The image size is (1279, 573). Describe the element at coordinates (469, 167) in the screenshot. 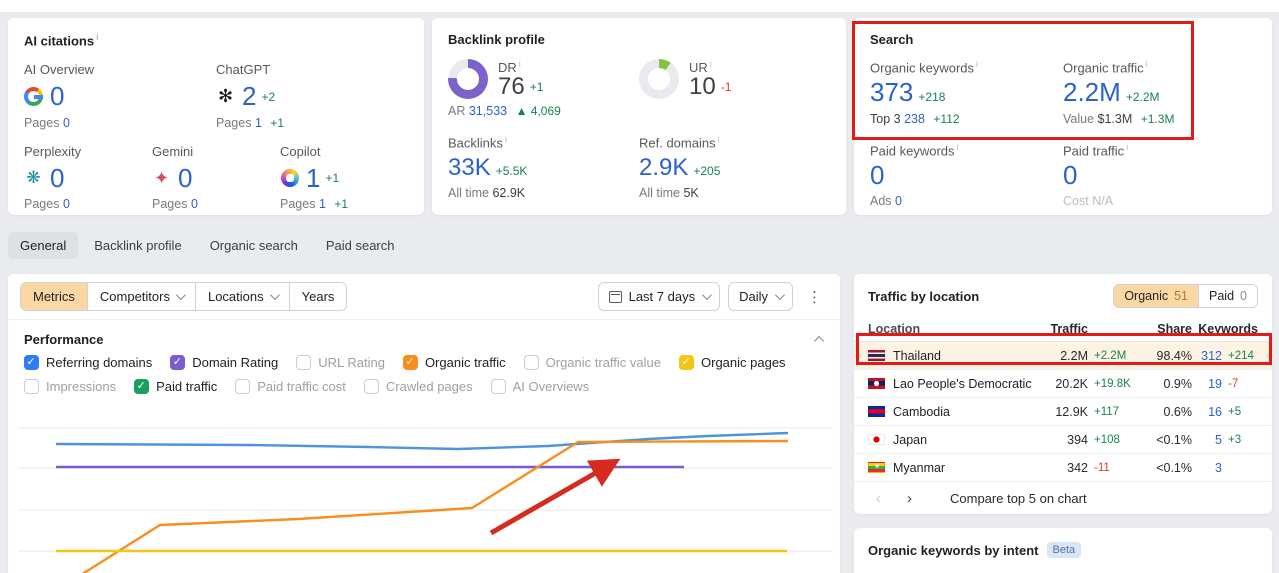

I see `backlinks-value: 33K` at that location.